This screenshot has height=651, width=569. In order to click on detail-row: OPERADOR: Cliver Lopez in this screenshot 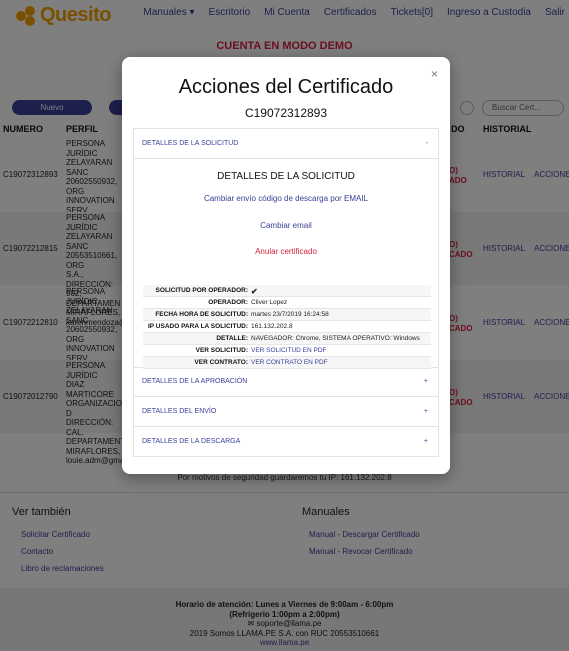, I will do `click(287, 303)`.